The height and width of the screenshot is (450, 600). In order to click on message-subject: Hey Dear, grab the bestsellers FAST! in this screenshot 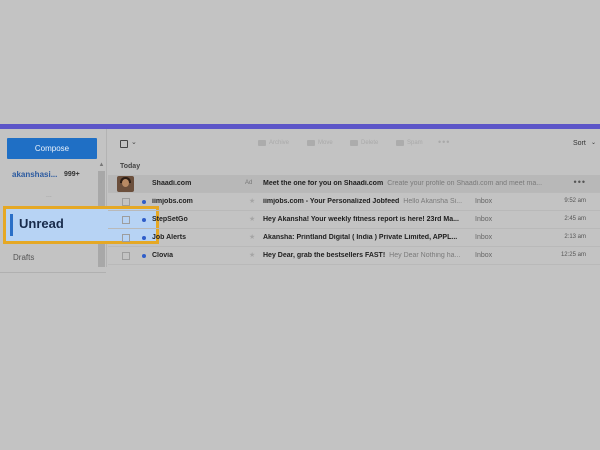, I will do `click(324, 255)`.